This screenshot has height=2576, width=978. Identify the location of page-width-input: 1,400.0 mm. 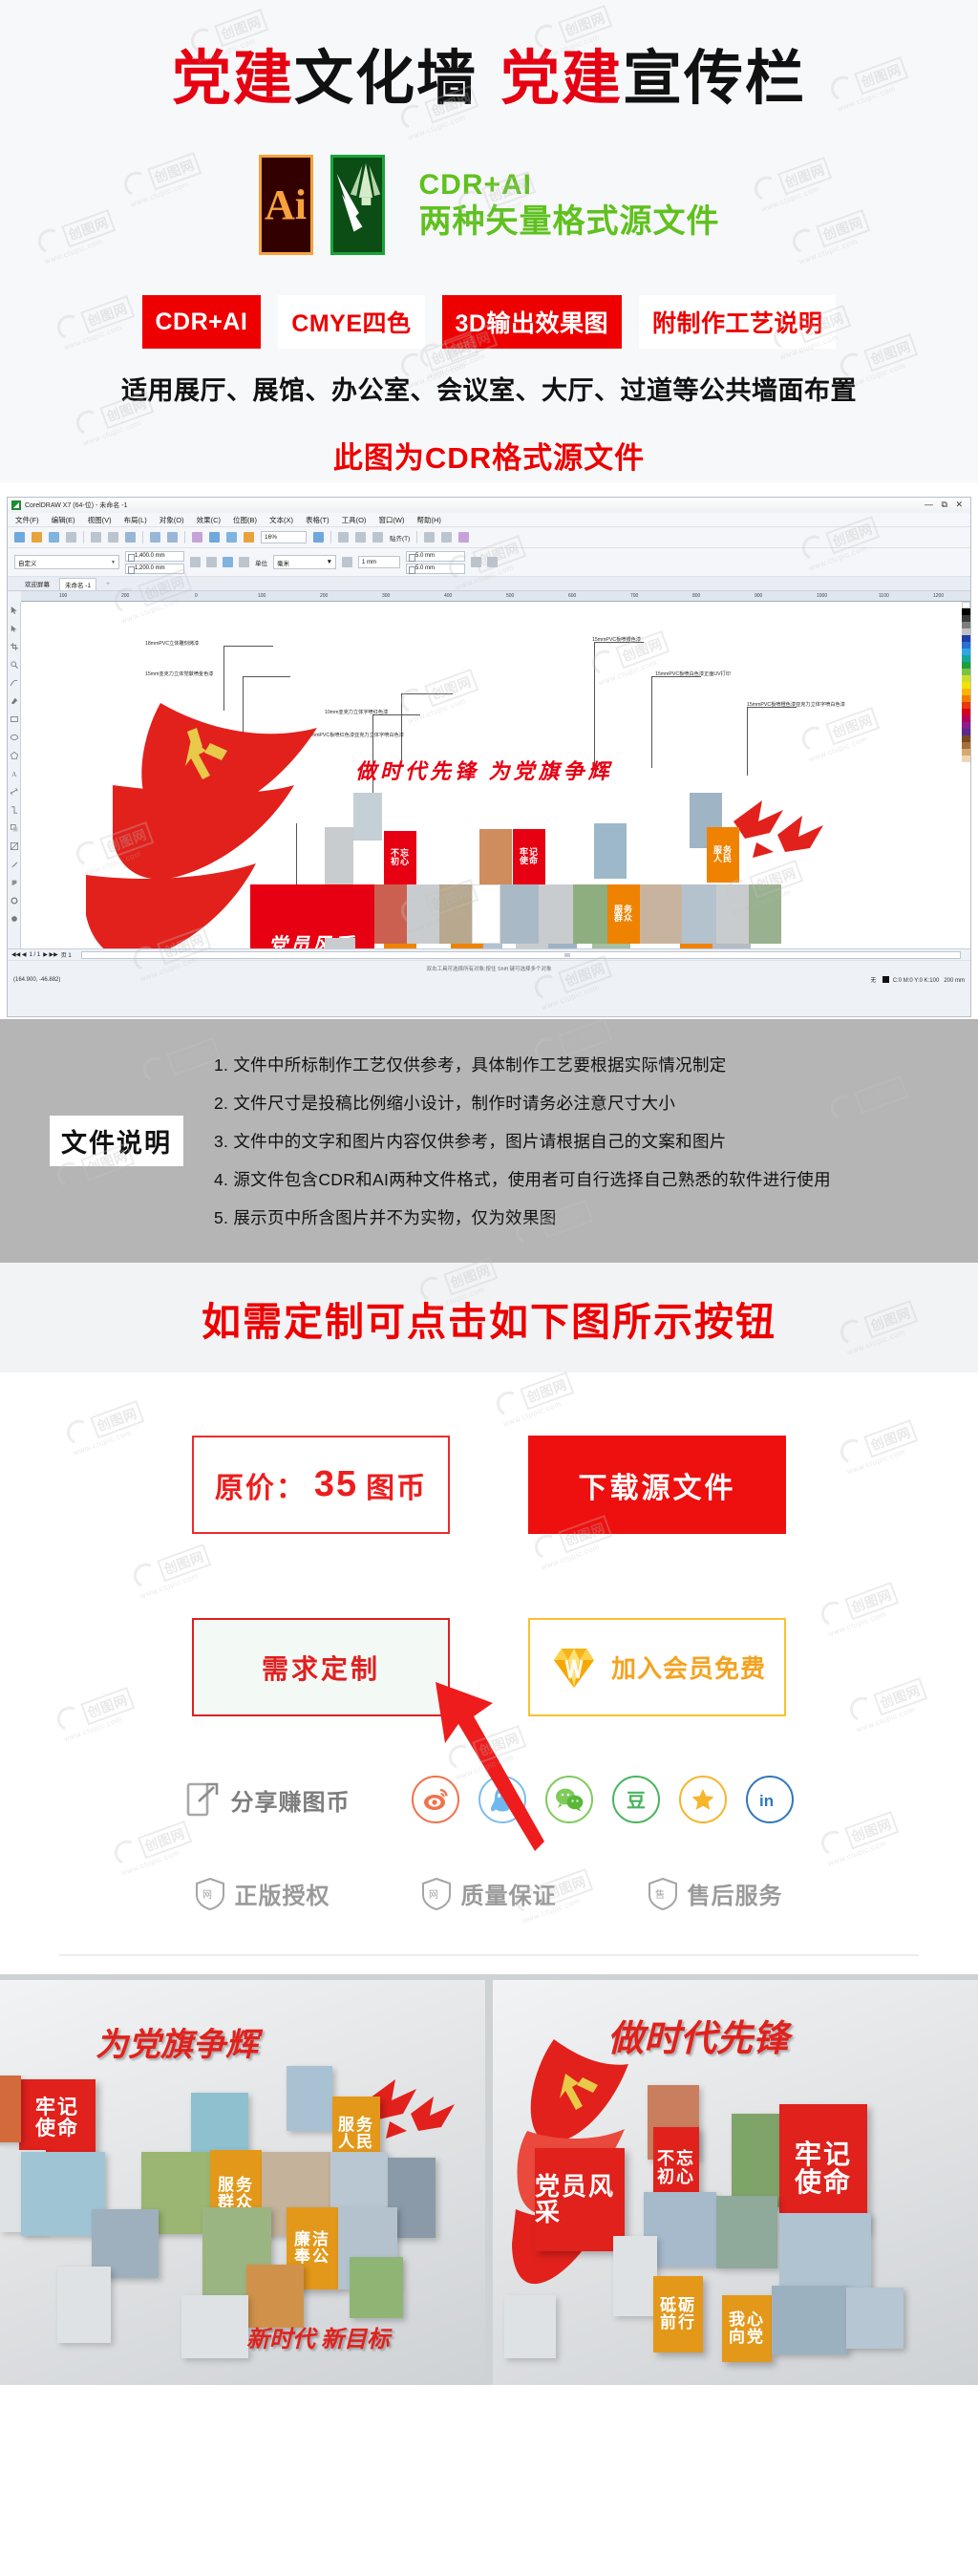
(154, 556).